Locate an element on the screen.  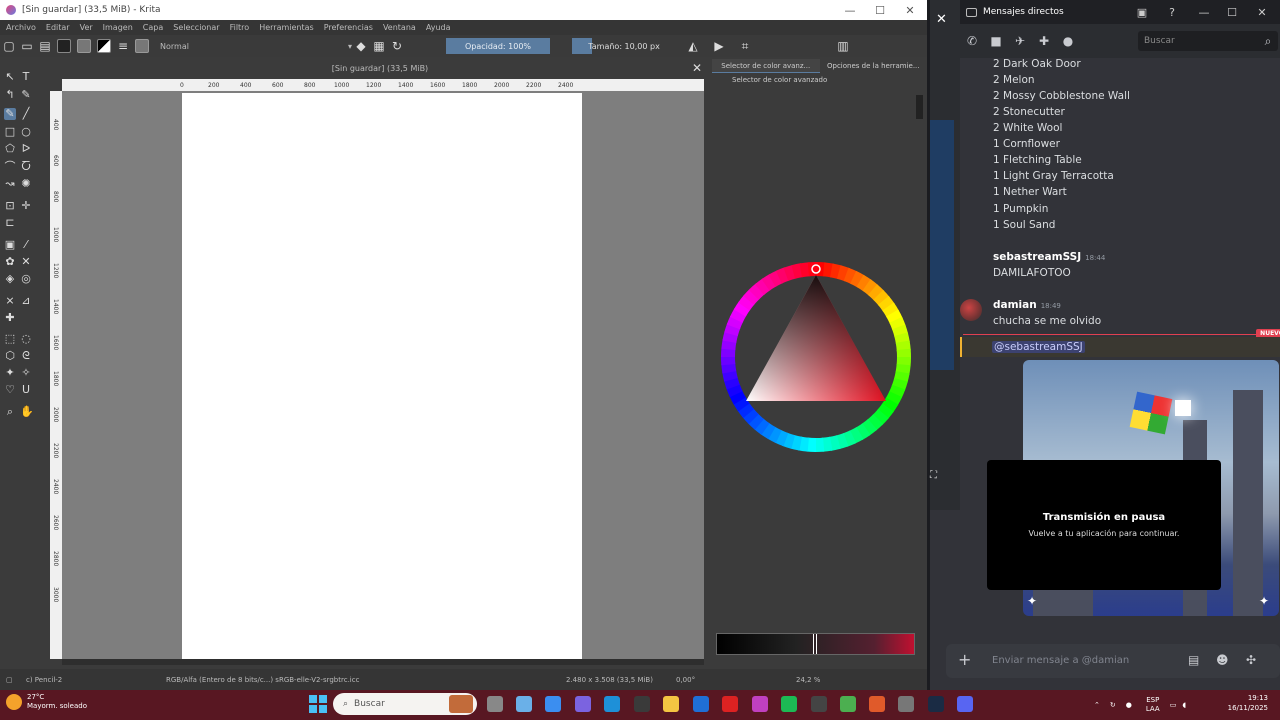
close-tab-icon: ✕ is located at coordinates (697, 68).